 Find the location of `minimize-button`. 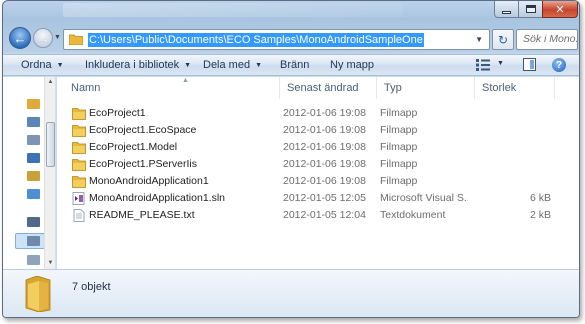

minimize-button is located at coordinates (506, 9).